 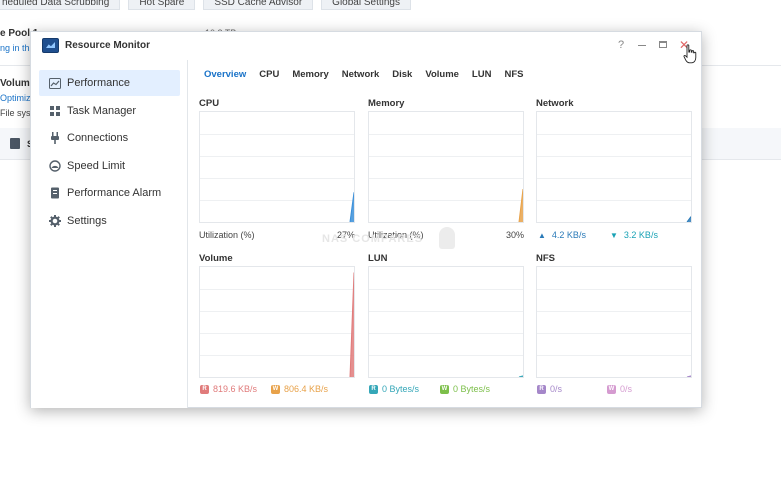 I want to click on resource-monitor-app-icon, so click(x=50, y=45).